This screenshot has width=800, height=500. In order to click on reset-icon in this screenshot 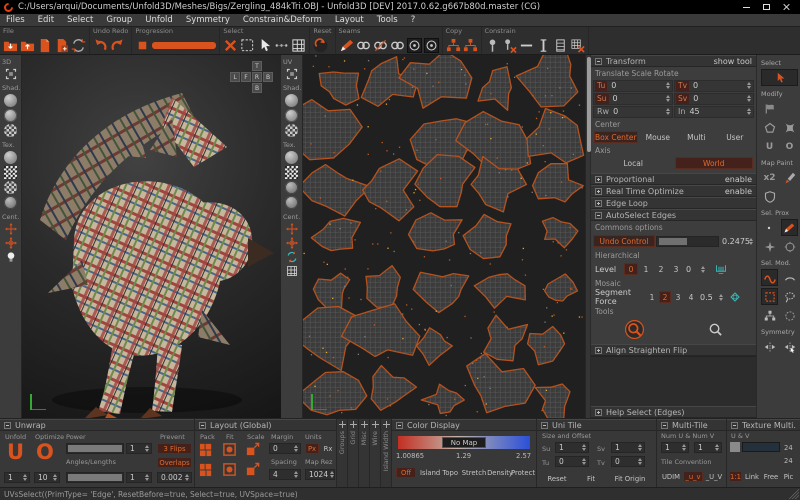, I will do `click(320, 45)`.